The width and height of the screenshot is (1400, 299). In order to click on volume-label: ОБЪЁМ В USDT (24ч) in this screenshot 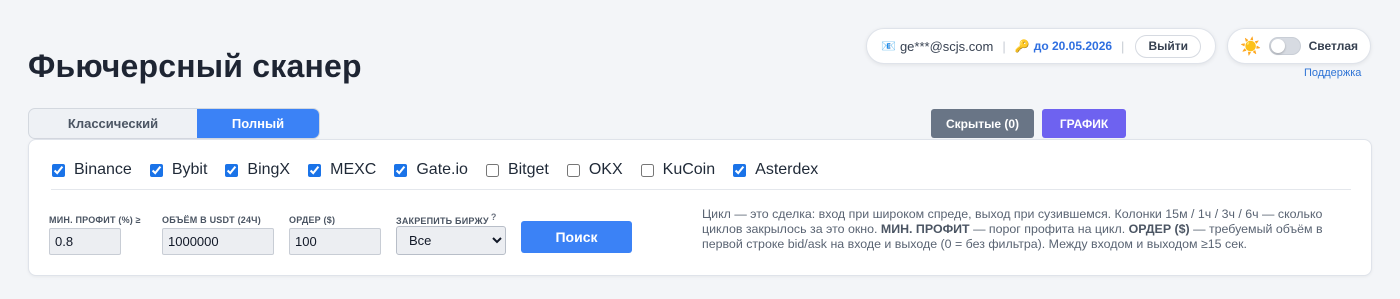, I will do `click(211, 220)`.